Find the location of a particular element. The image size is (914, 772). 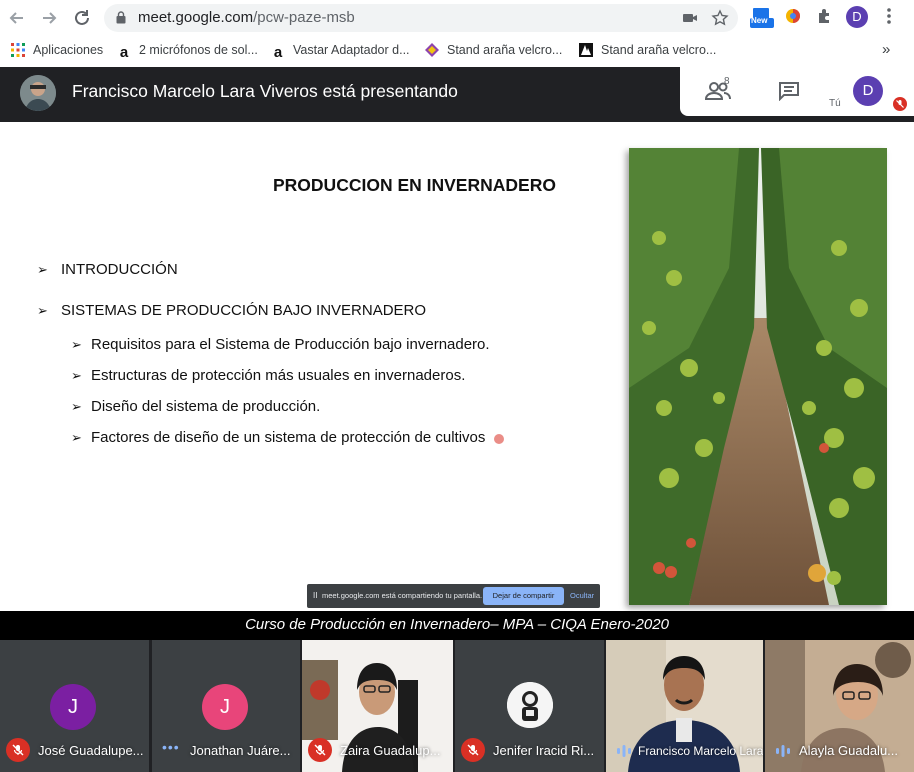

astronaut-avatar is located at coordinates (530, 705).